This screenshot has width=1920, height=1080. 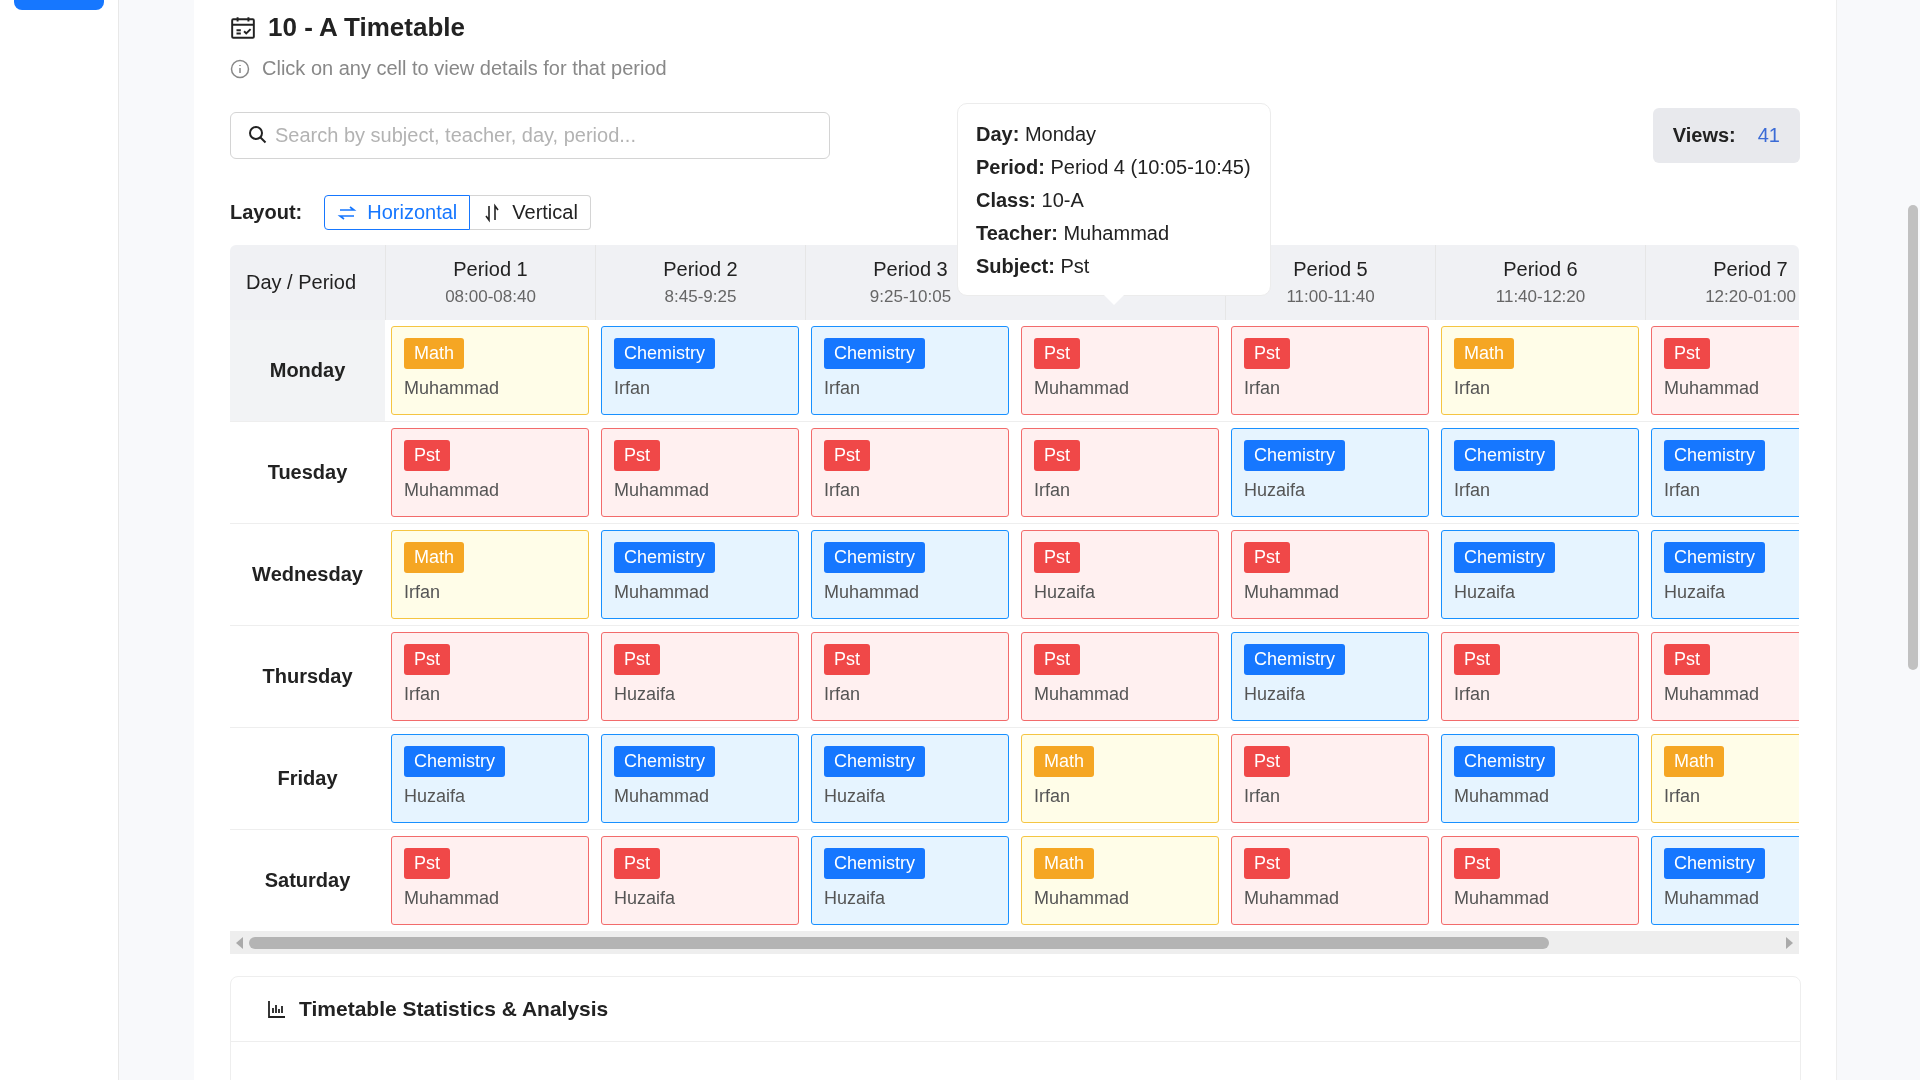 What do you see at coordinates (700, 297) in the screenshot?
I see `period-time: 8:45-9:25` at bounding box center [700, 297].